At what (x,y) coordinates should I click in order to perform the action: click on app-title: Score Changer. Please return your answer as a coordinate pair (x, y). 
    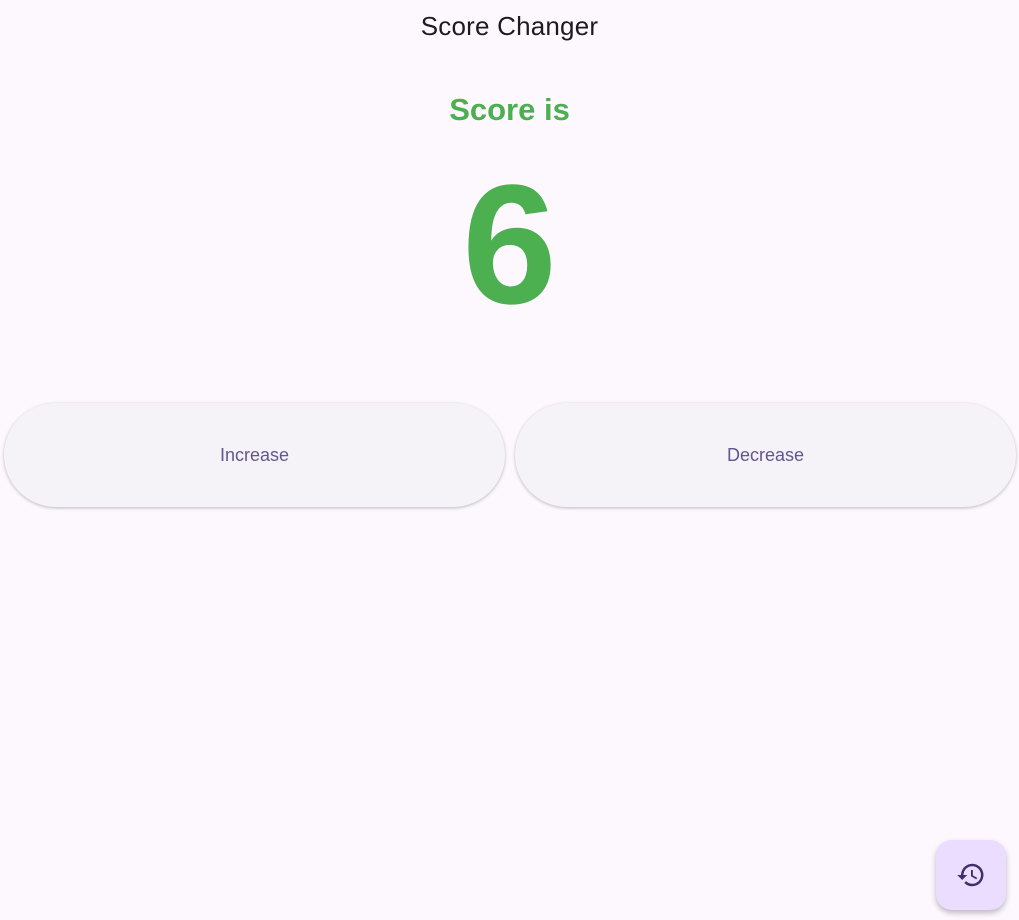
    Looking at the image, I should click on (509, 25).